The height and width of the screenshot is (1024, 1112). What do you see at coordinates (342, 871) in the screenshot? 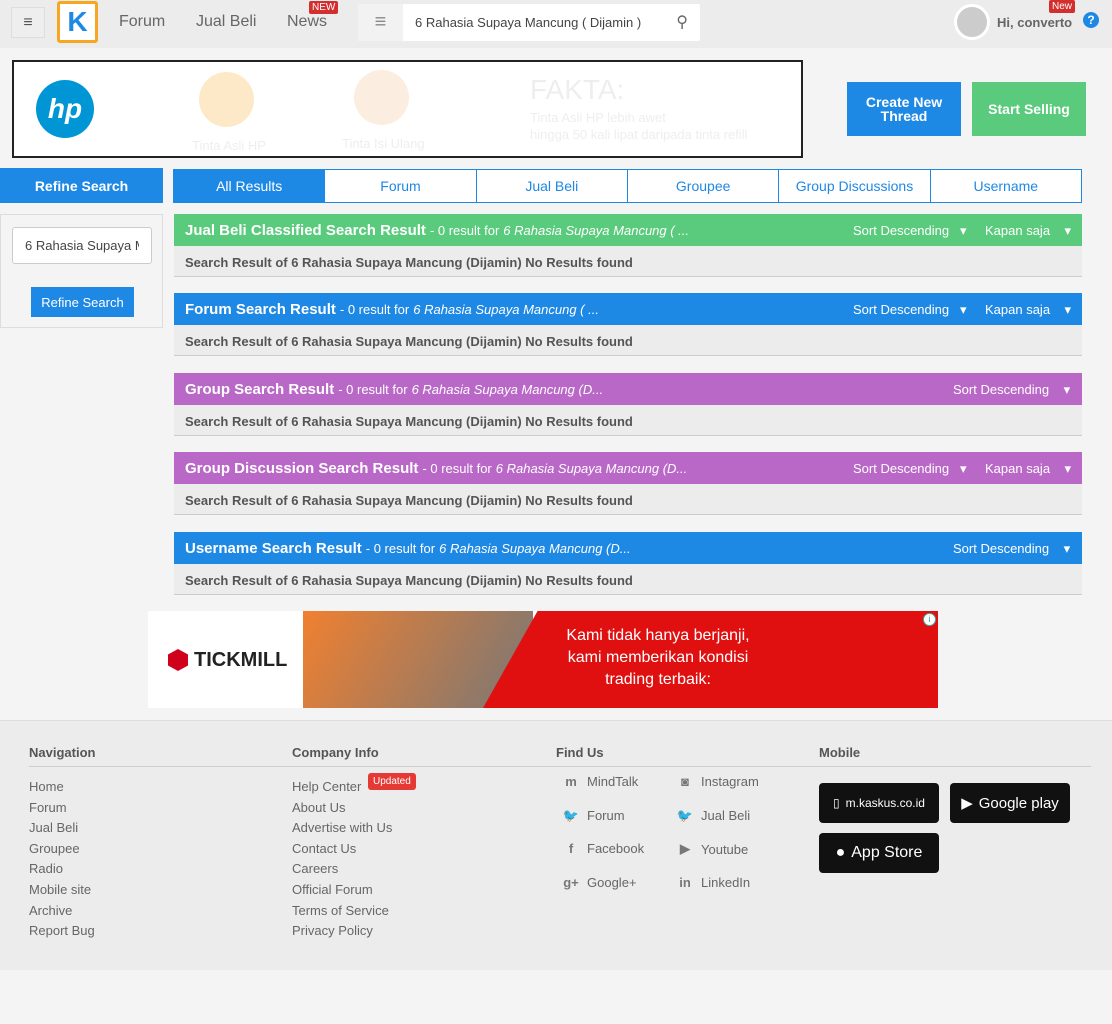
I see `footer-link: Careers` at bounding box center [342, 871].